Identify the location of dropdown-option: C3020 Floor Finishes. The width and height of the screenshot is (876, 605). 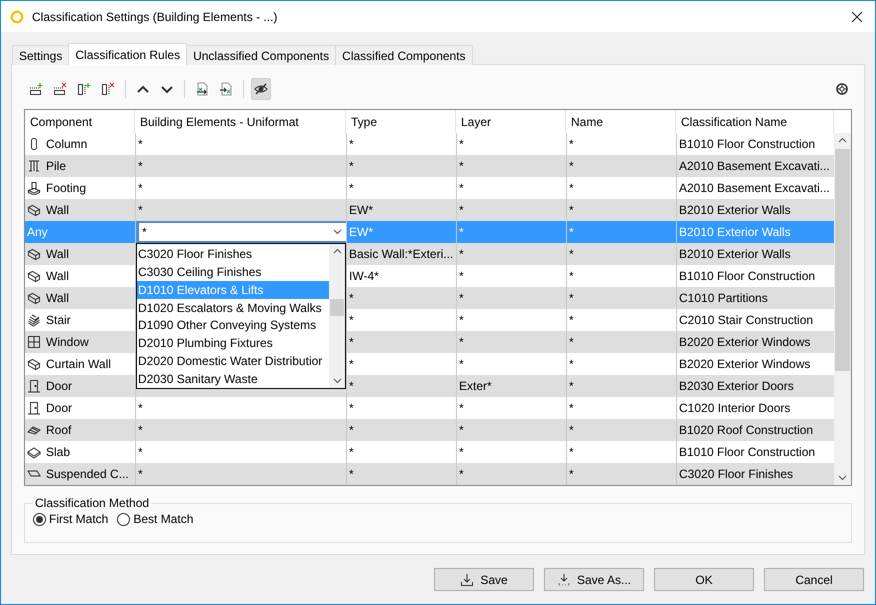
(233, 254).